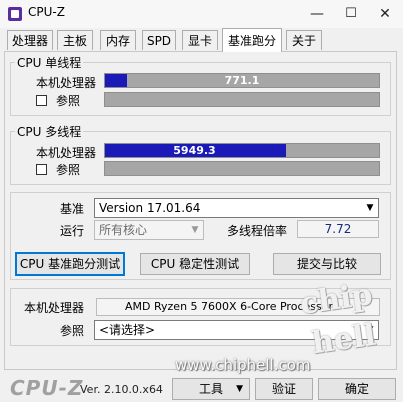  What do you see at coordinates (75, 40) in the screenshot?
I see `tab-mainboard: 主板` at bounding box center [75, 40].